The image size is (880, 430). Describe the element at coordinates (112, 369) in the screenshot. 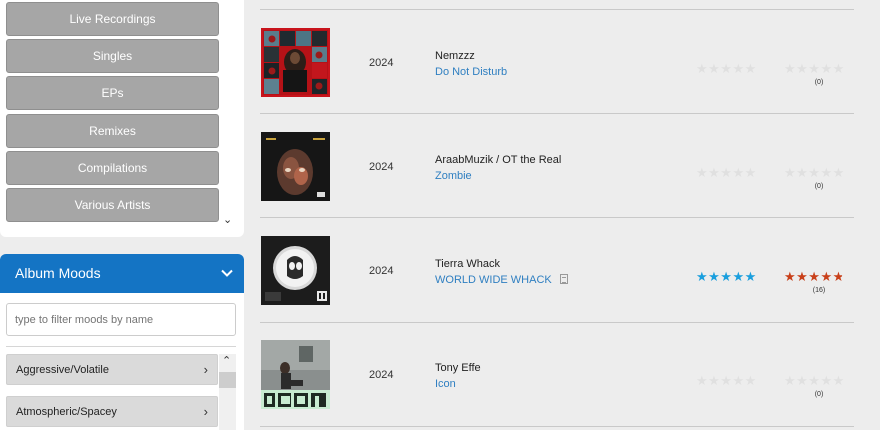

I see `mood-item-aggressive-volatile: Aggressive/Volatile ›` at that location.